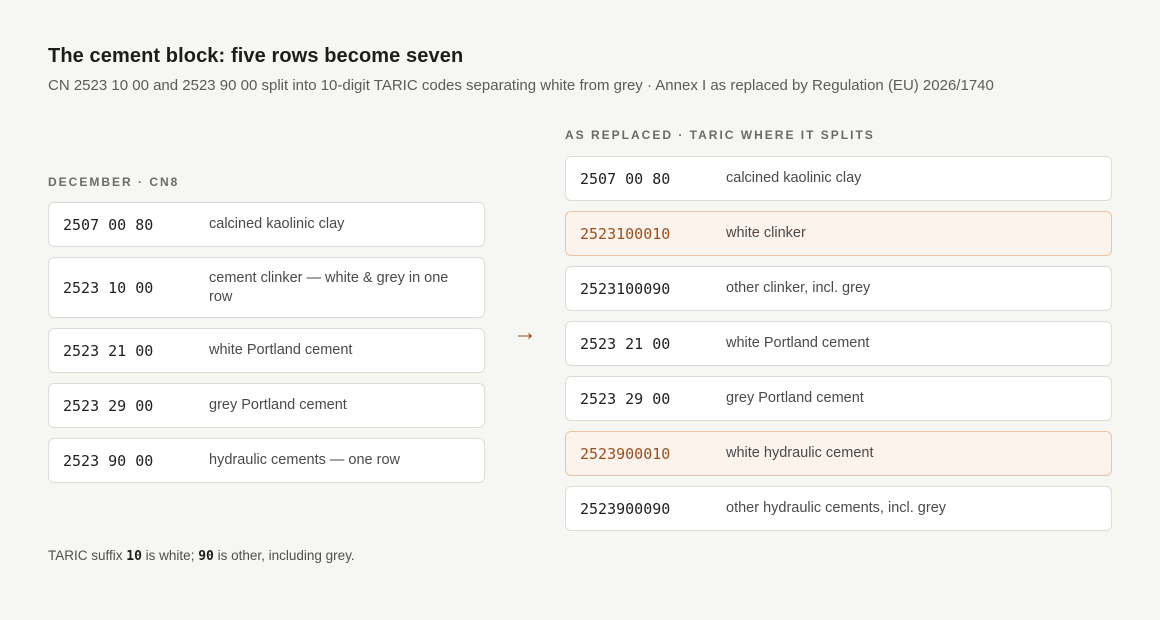  I want to click on taric-code: 2523 21 00, so click(625, 343).